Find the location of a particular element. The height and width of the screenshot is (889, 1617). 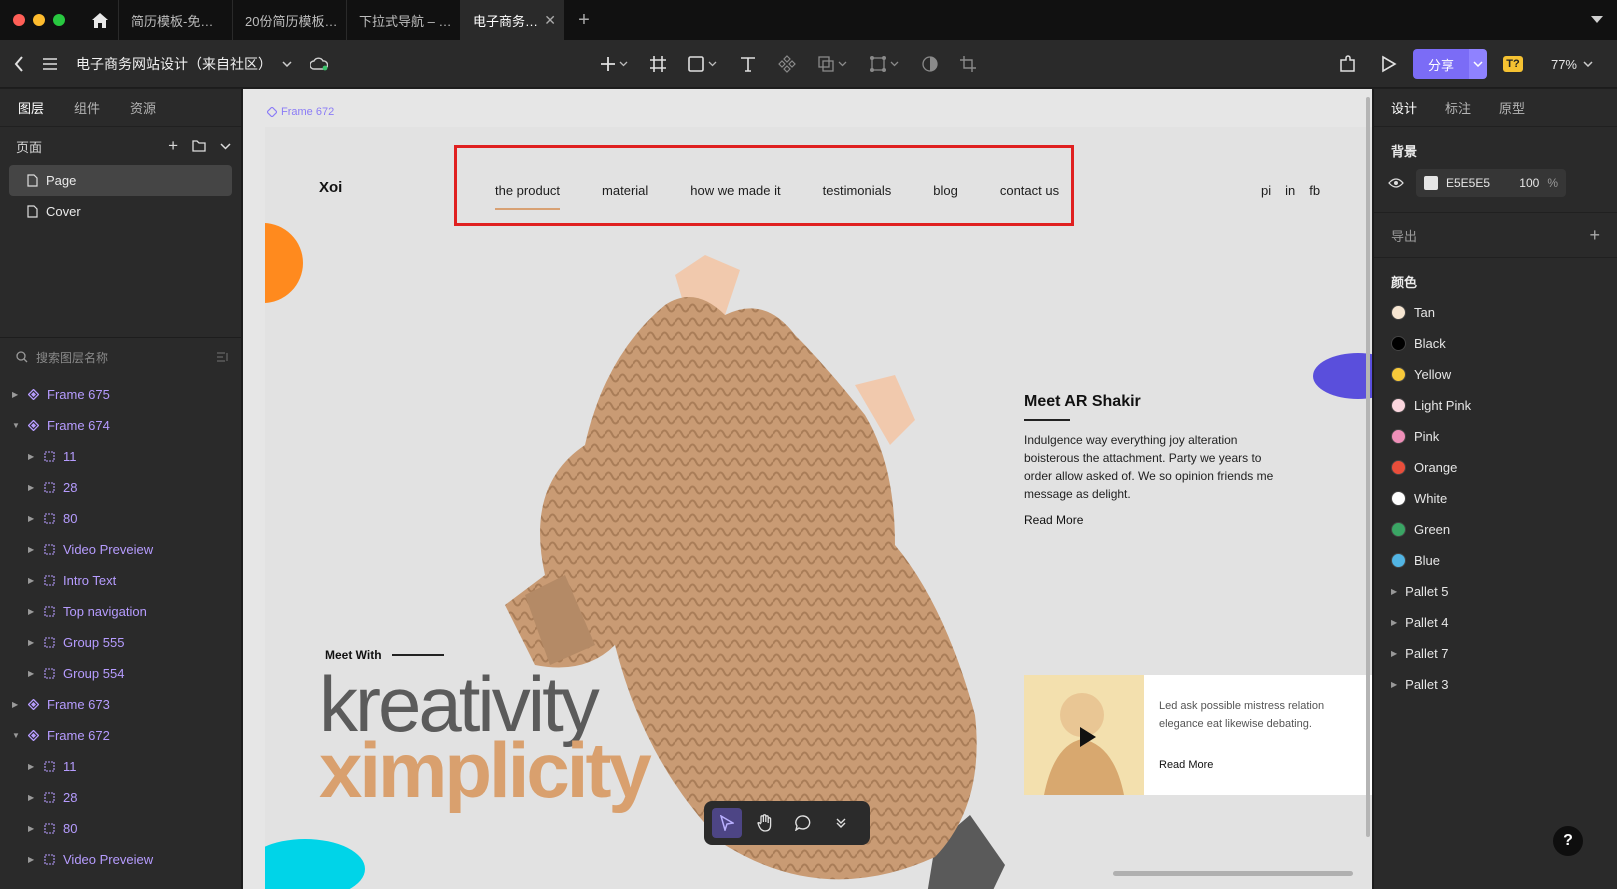

horizontal-scrollbar is located at coordinates (1233, 873).